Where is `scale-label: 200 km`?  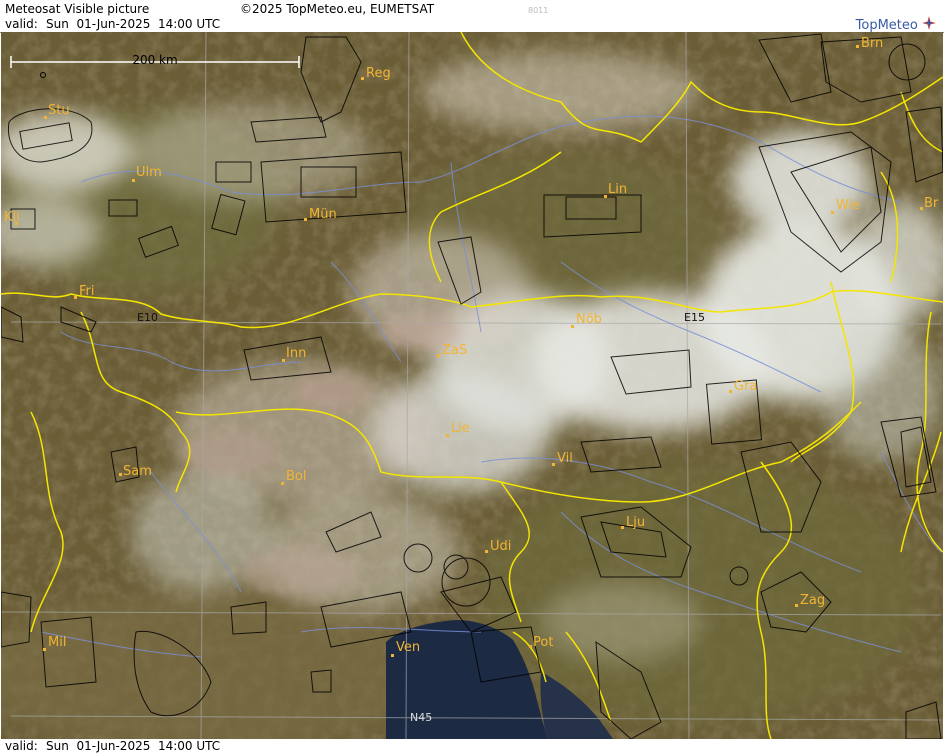
scale-label: 200 km is located at coordinates (154, 60).